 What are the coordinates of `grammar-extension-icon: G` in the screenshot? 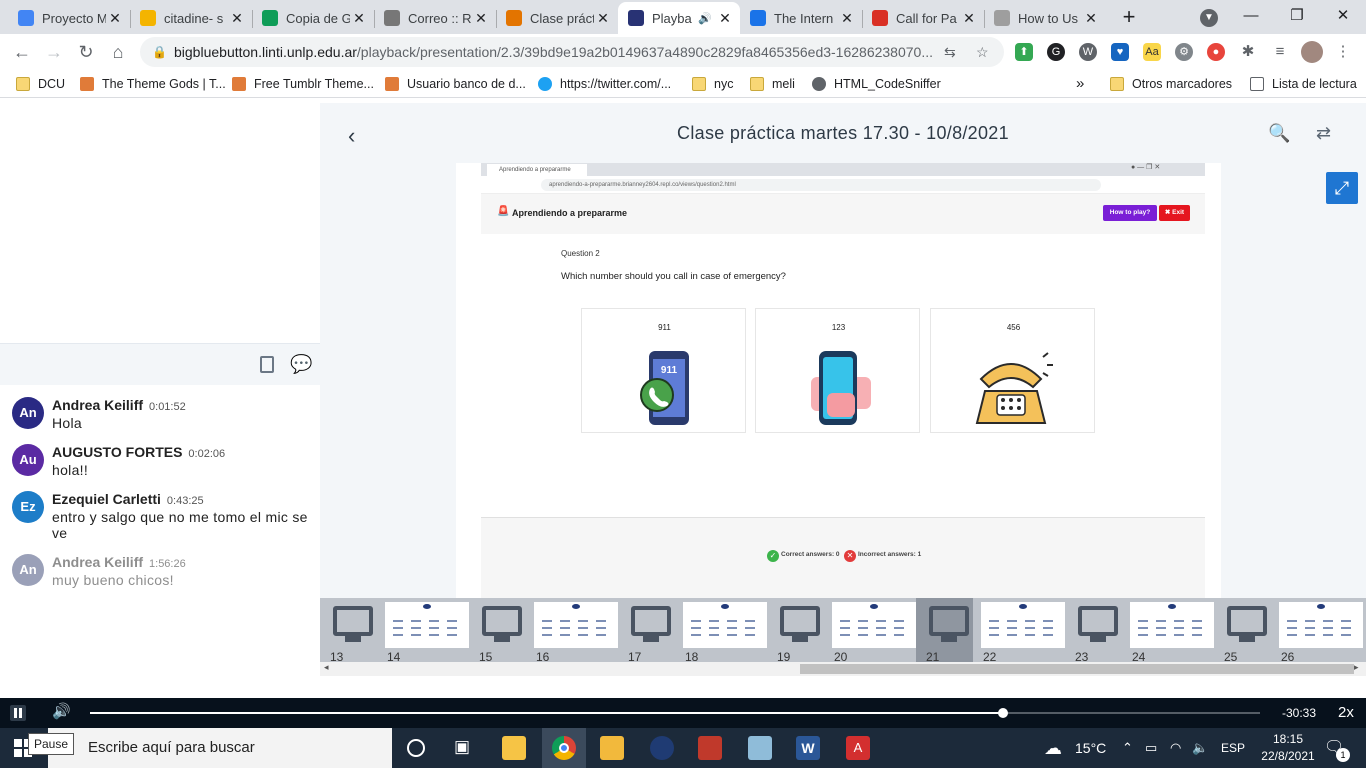 It's located at (1056, 52).